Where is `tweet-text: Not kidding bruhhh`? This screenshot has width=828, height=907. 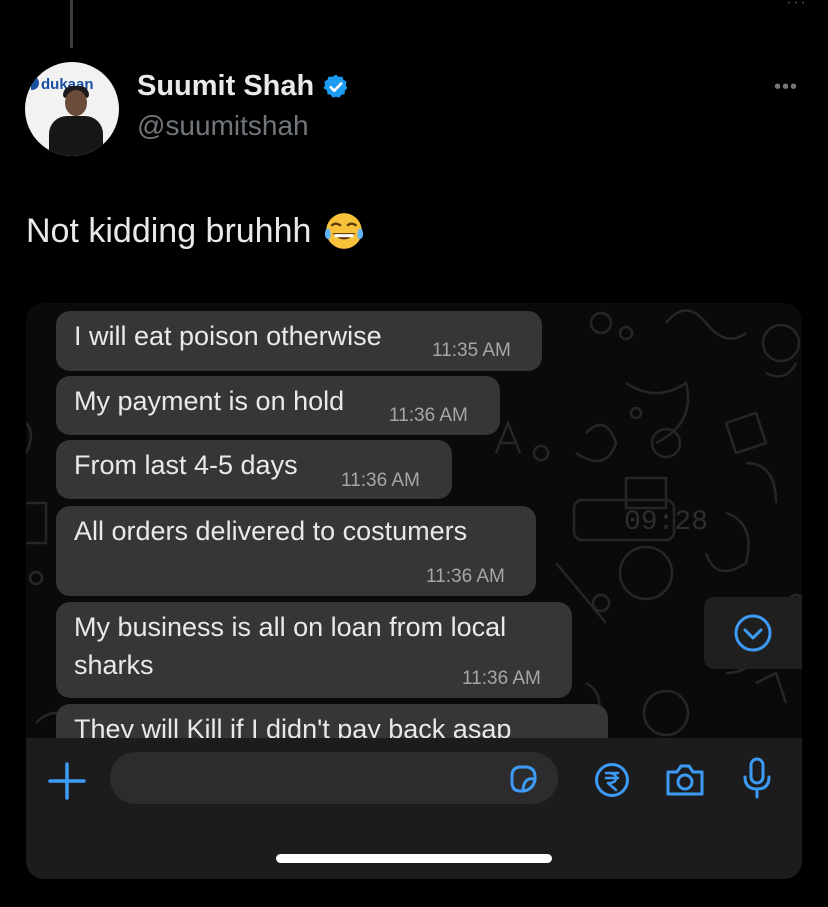
tweet-text: Not kidding bruhhh is located at coordinates (195, 231).